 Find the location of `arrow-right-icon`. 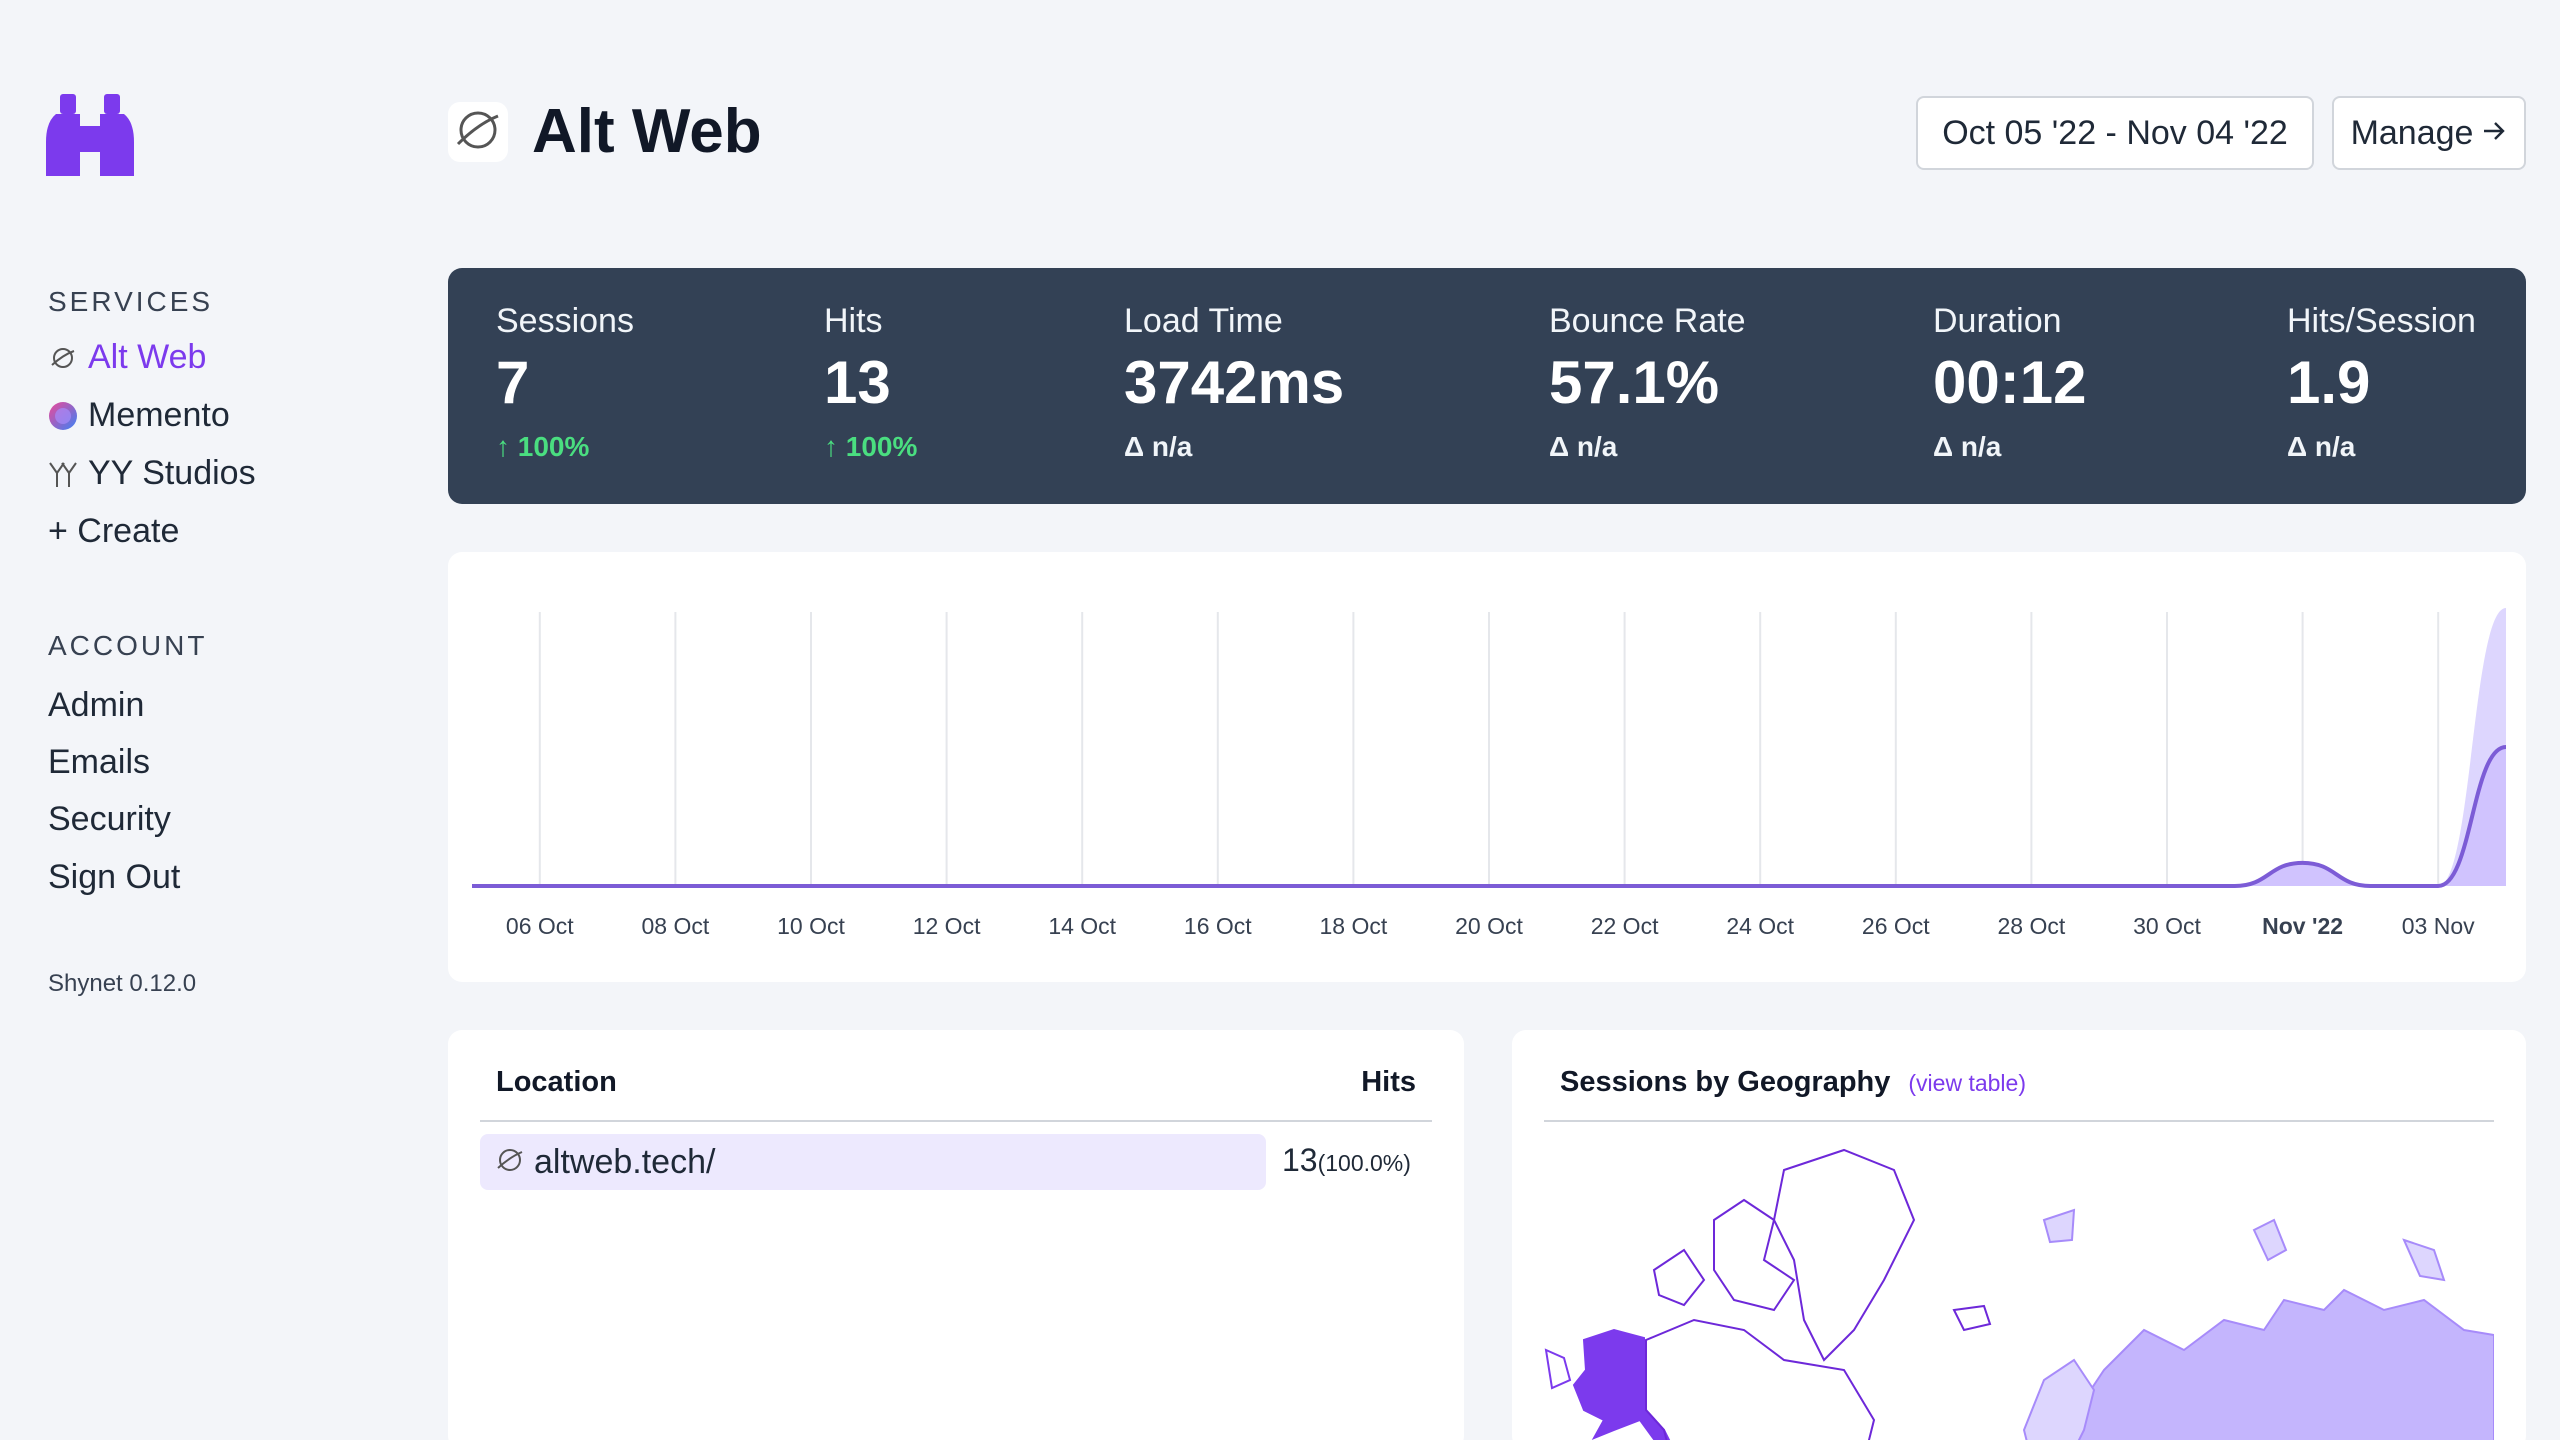

arrow-right-icon is located at coordinates (2494, 133).